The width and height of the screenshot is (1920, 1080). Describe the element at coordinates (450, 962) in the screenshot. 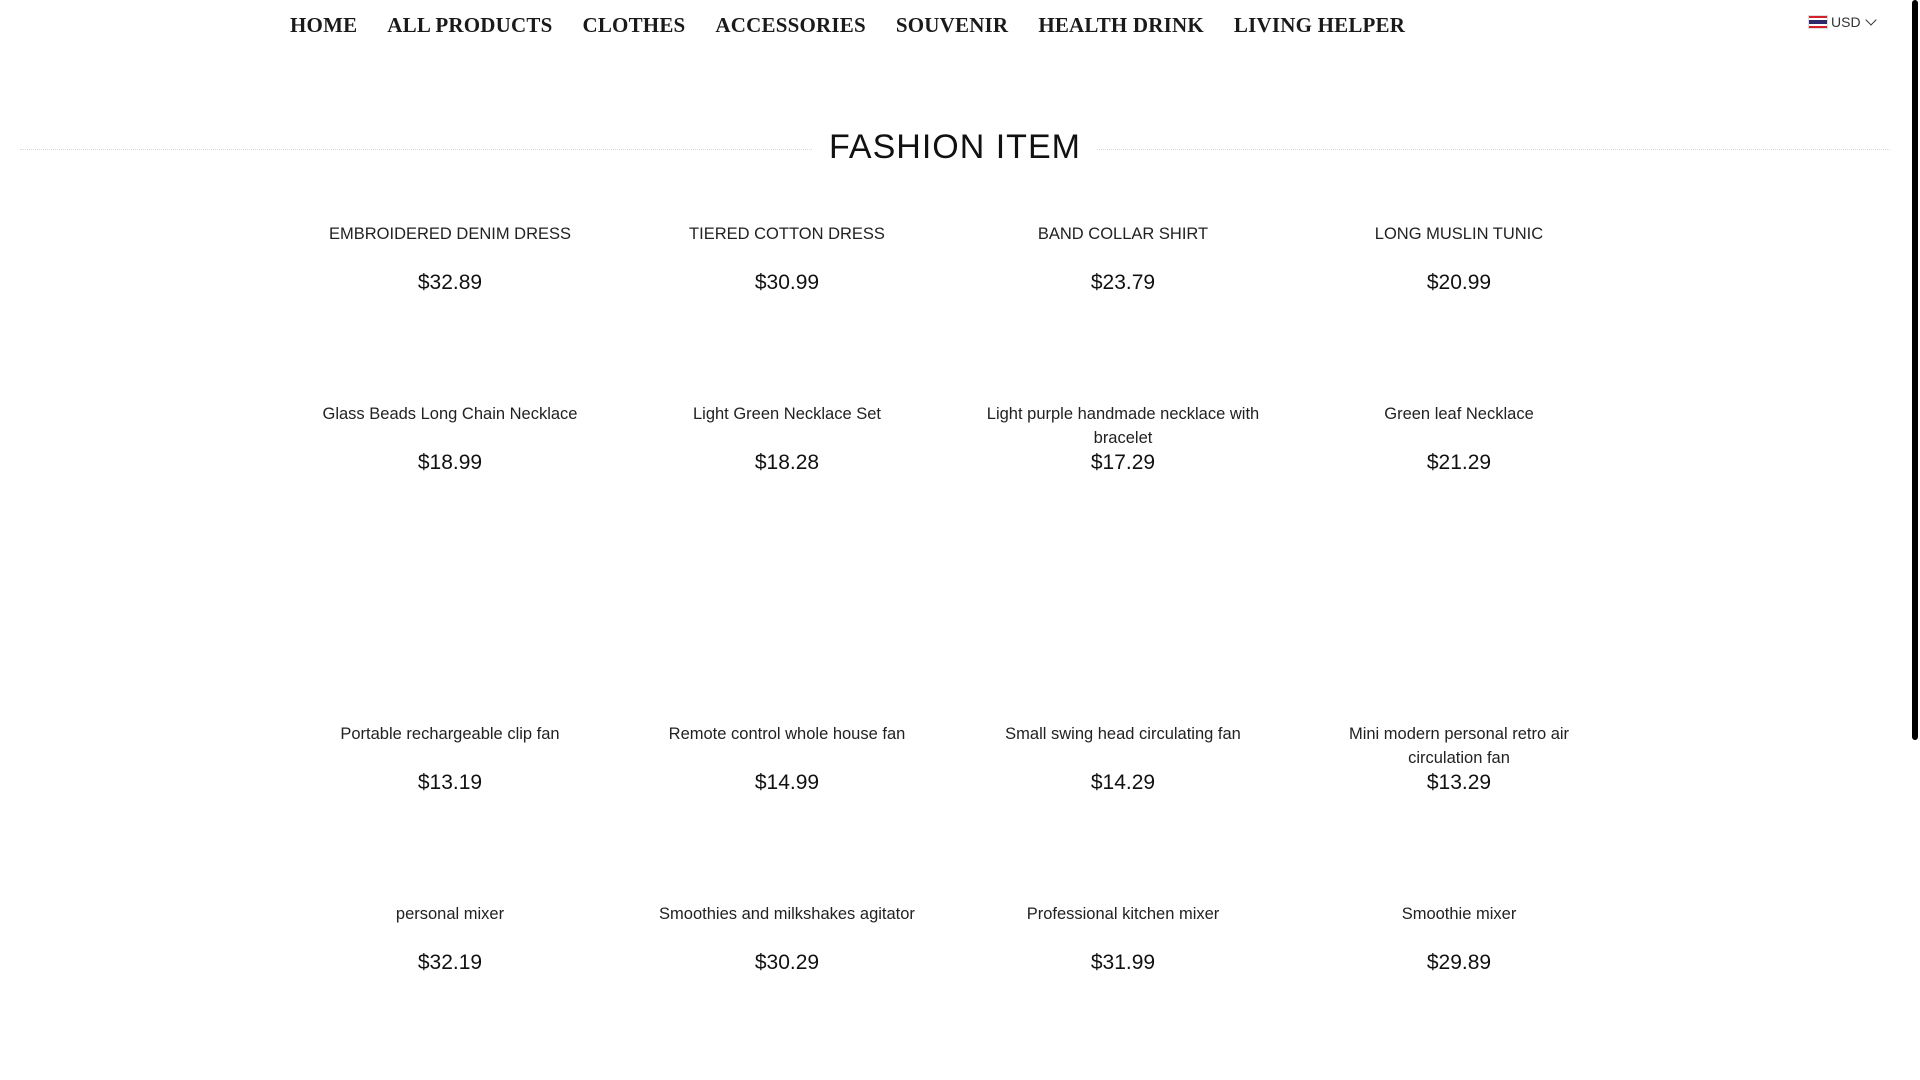

I see `product-price: $32.19` at that location.